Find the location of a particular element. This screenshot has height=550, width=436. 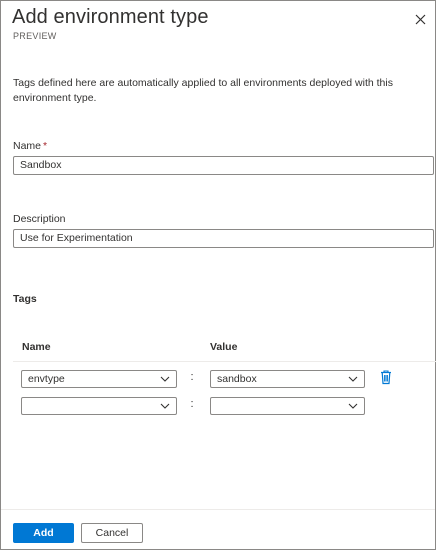

tag-value-value: sandbox is located at coordinates (237, 379).